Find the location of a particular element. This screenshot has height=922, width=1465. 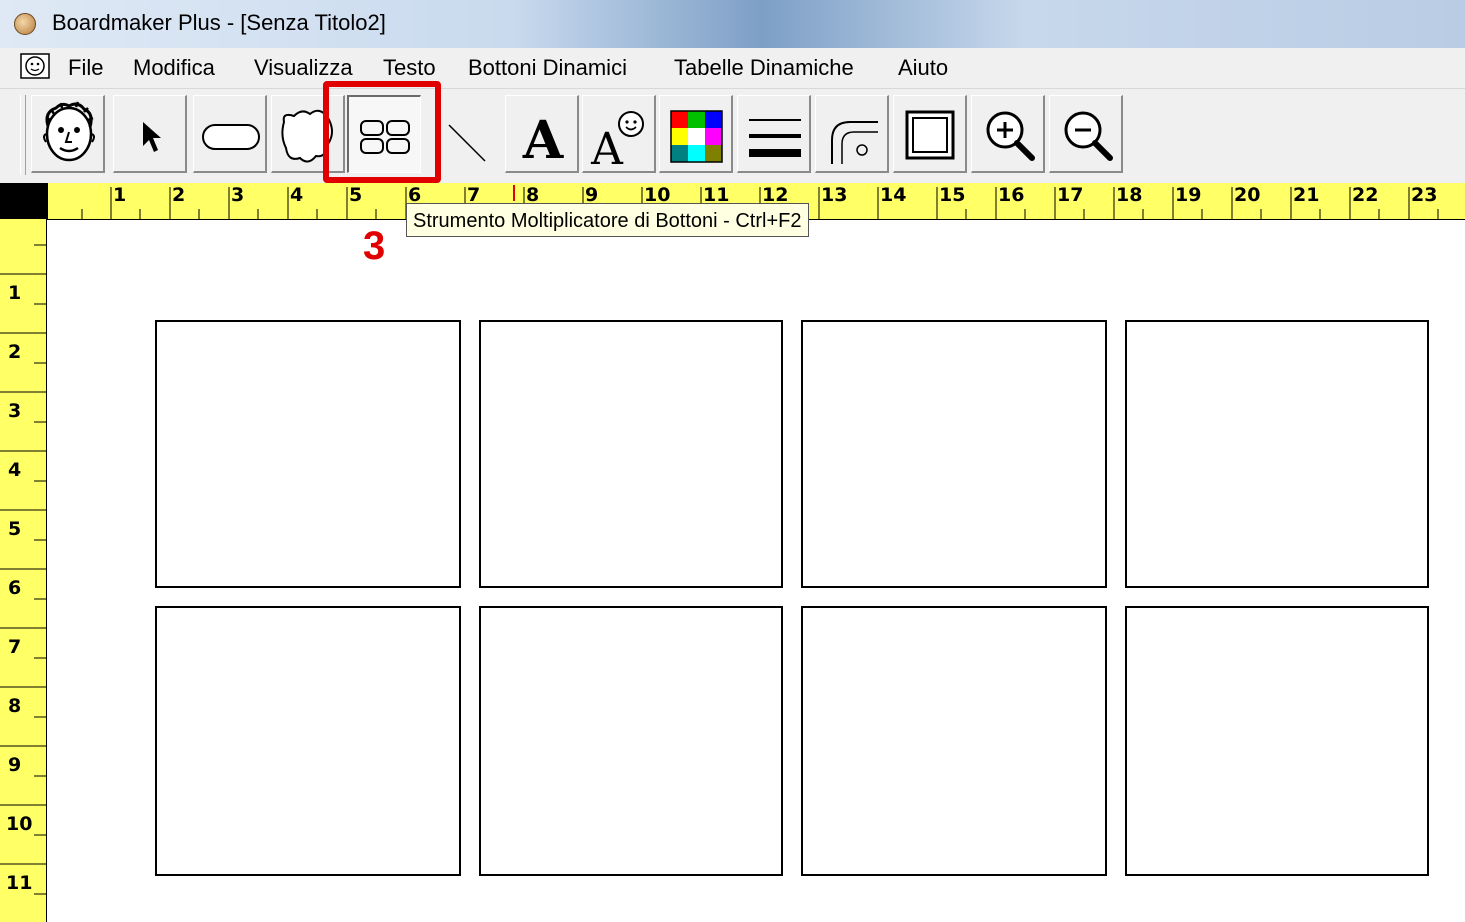

ruler-top-label: 15 is located at coordinates (952, 195).